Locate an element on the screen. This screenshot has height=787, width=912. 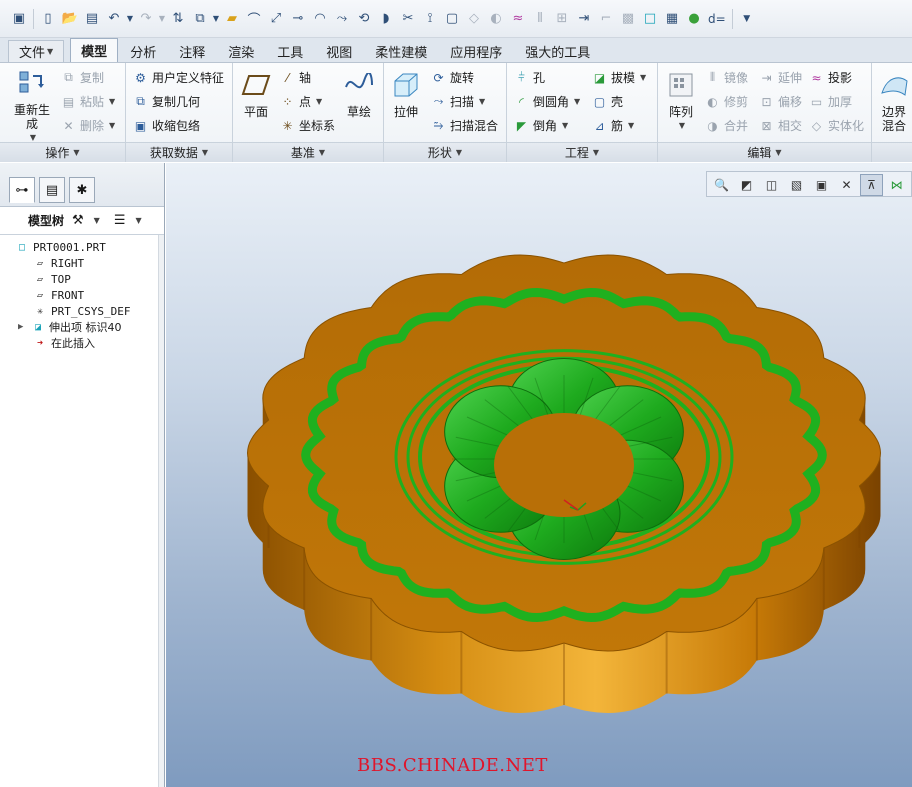
rotate-icon: ⟲ is located at coordinates (364, 19).